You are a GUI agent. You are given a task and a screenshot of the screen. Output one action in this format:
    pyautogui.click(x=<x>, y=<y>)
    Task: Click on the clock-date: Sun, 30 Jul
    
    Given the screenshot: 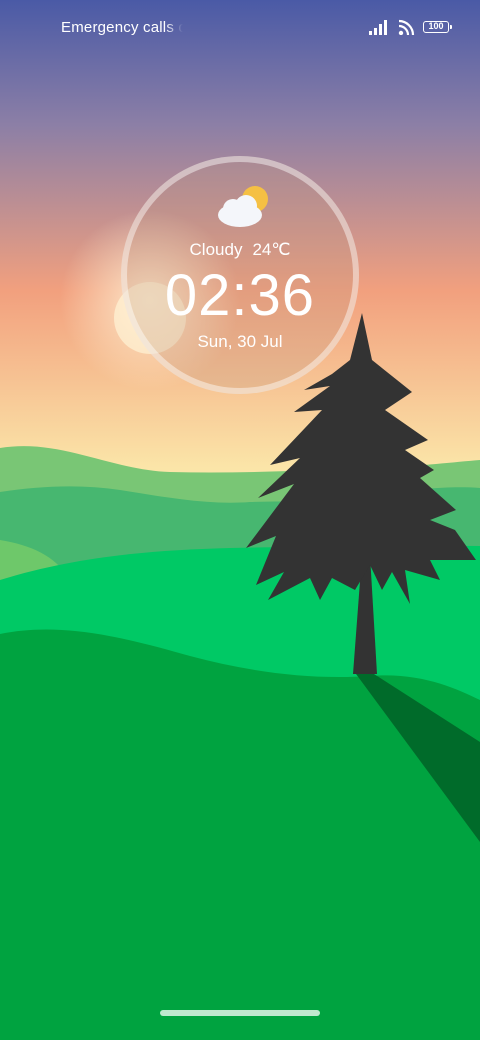 What is the action you would take?
    pyautogui.click(x=240, y=341)
    